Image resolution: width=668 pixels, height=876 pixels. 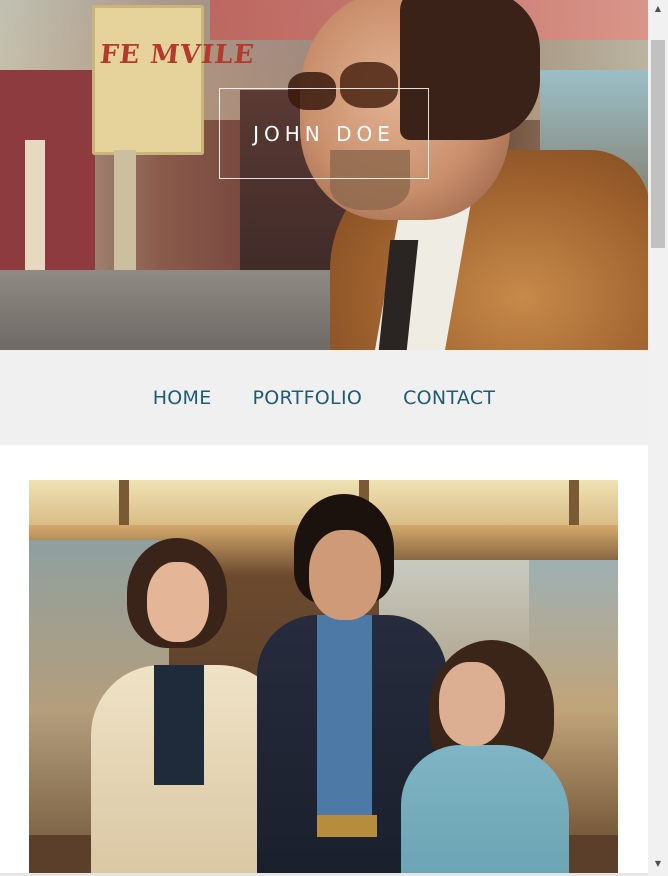 What do you see at coordinates (658, 438) in the screenshot?
I see `vertical-scrollbar: ▲ ▼` at bounding box center [658, 438].